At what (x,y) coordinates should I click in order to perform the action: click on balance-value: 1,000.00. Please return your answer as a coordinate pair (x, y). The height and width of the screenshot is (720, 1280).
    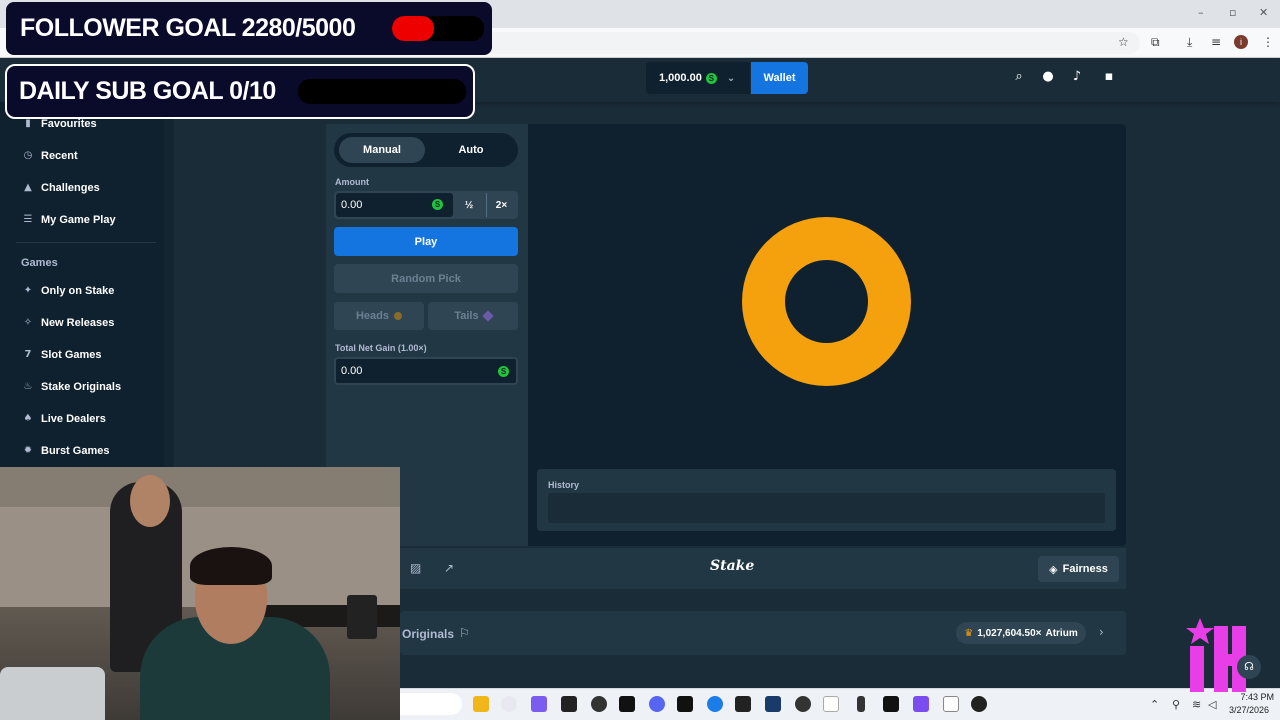
    Looking at the image, I should click on (680, 78).